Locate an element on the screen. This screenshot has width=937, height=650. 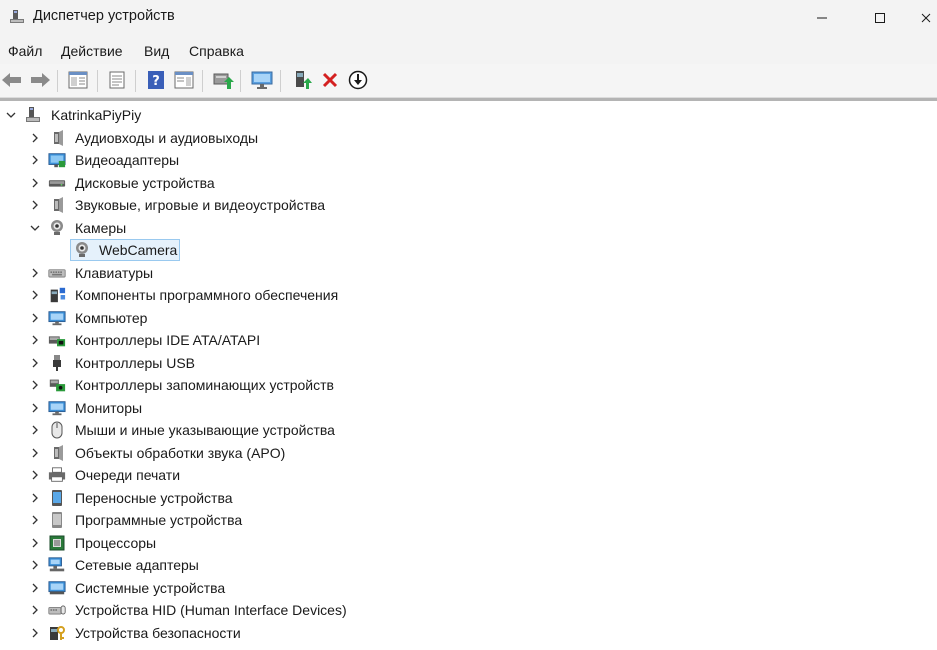
enable-device-button is located at coordinates (302, 80).